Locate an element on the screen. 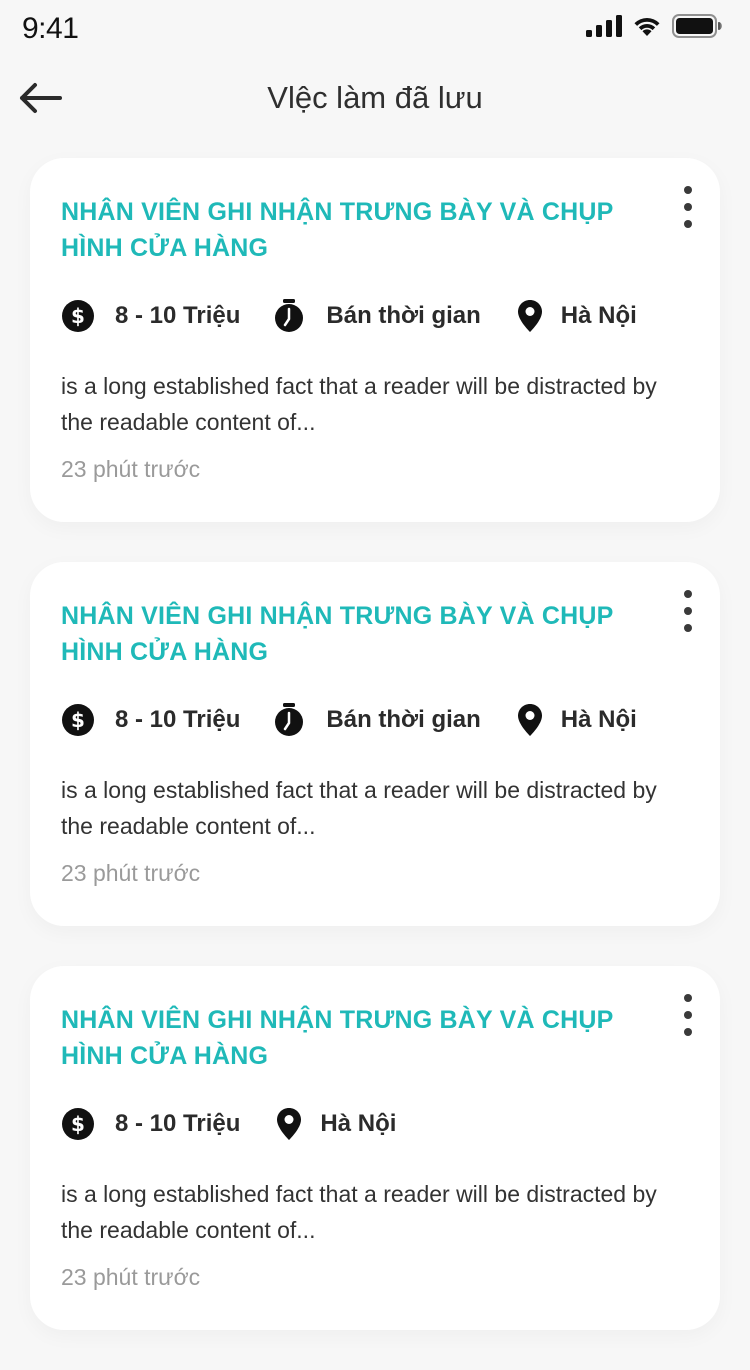  page-title: Vlệc làm đã lưu is located at coordinates (375, 97).